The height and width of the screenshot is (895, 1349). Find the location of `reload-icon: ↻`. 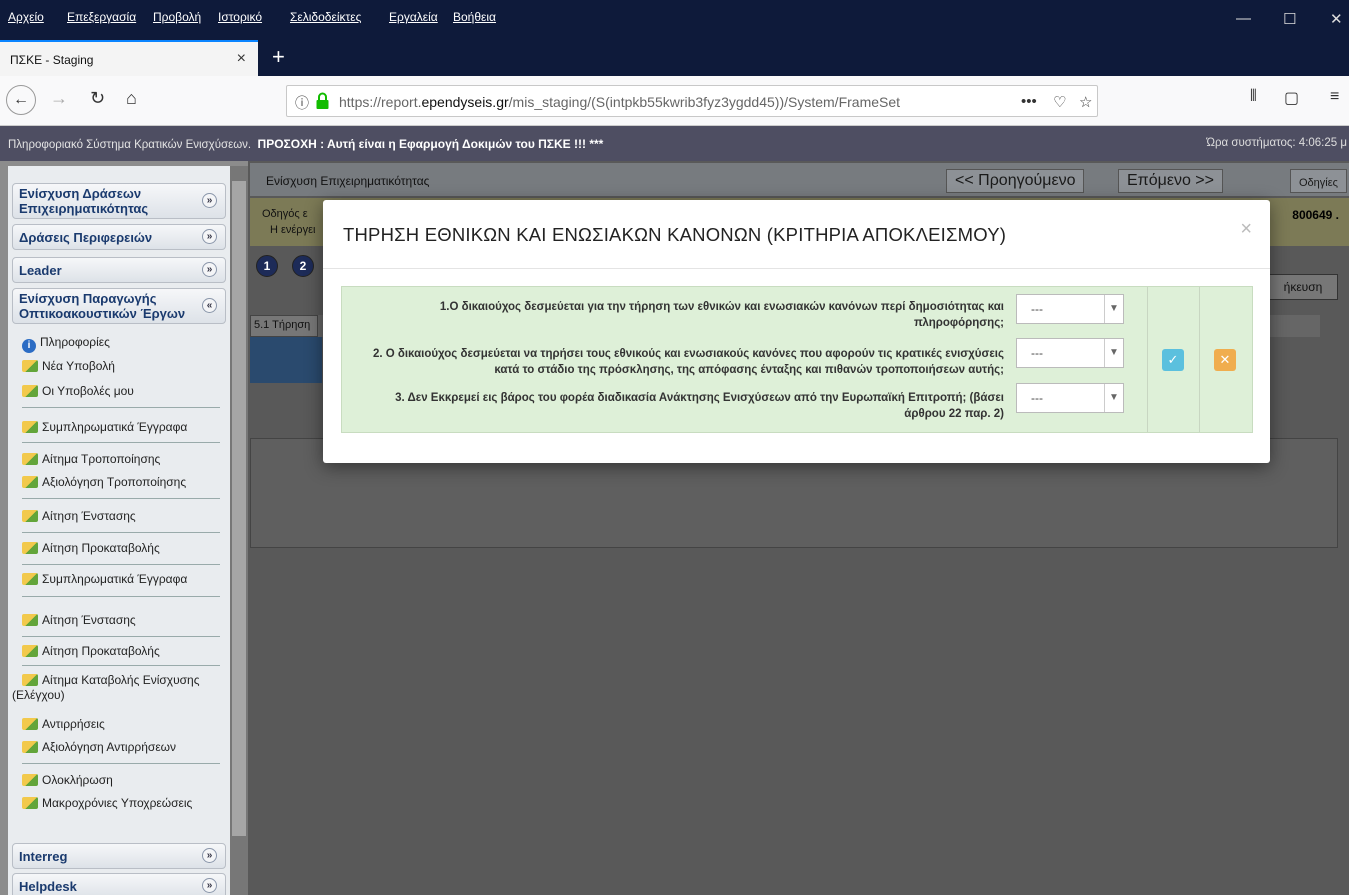

reload-icon: ↻ is located at coordinates (97, 98).